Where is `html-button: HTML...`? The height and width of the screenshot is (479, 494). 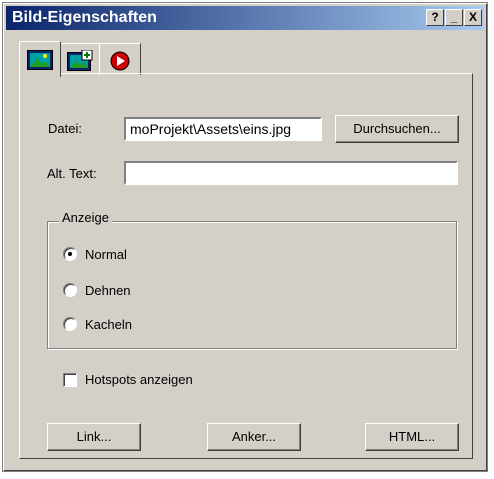
html-button: HTML... is located at coordinates (412, 437).